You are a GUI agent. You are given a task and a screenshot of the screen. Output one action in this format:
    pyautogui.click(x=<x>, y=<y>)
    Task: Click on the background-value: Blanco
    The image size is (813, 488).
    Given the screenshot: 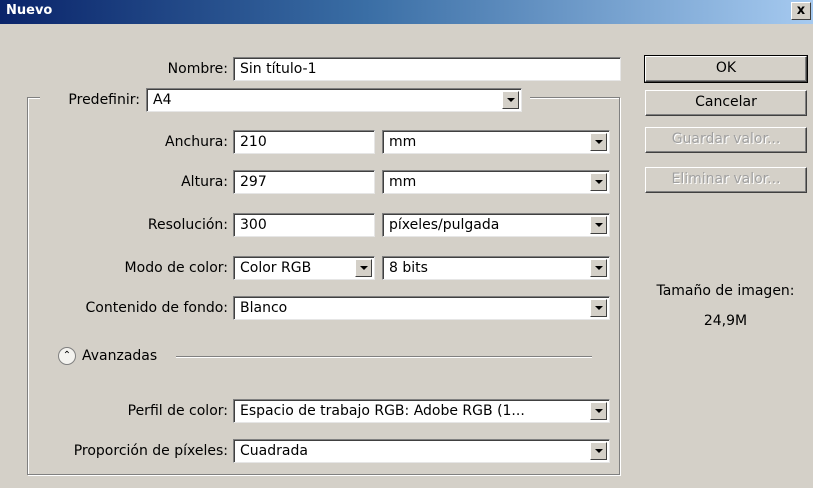 What is the action you would take?
    pyautogui.click(x=264, y=308)
    